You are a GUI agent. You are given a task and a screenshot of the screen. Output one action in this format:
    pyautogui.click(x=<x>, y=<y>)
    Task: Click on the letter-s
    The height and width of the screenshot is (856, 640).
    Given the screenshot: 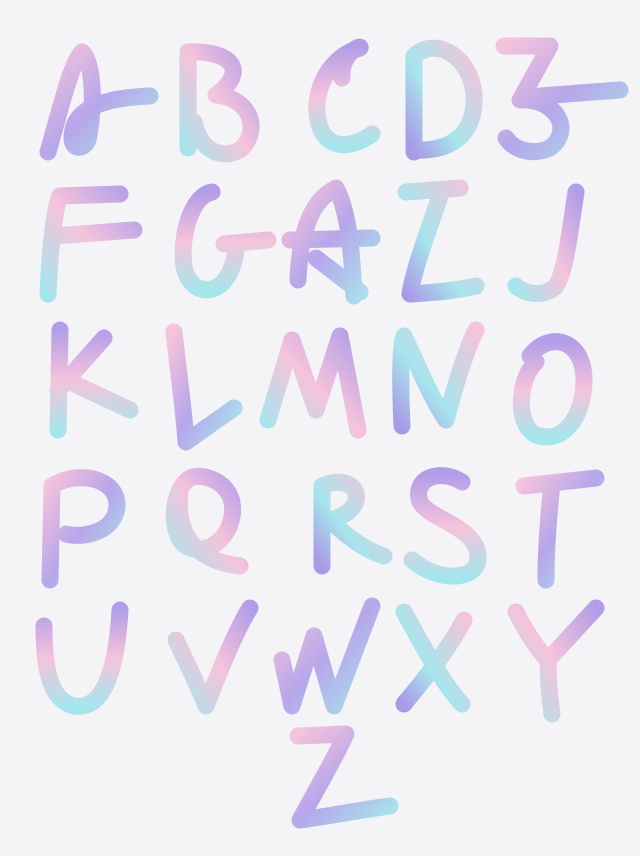 What is the action you would take?
    pyautogui.click(x=445, y=526)
    